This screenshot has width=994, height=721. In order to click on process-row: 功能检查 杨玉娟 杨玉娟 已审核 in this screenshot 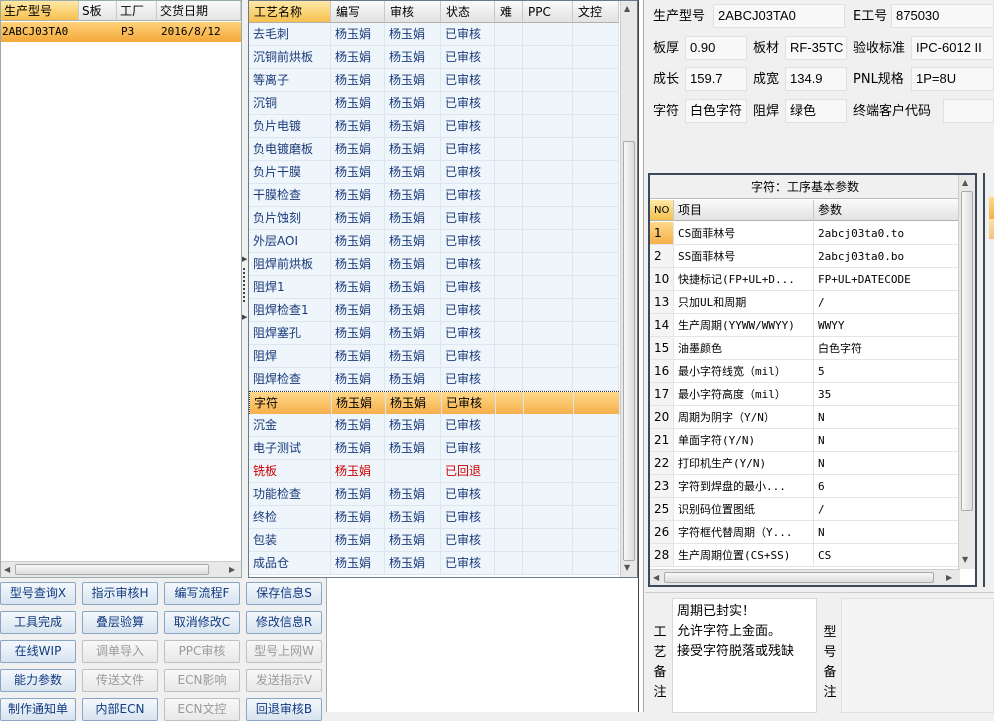, I will do `click(434, 494)`.